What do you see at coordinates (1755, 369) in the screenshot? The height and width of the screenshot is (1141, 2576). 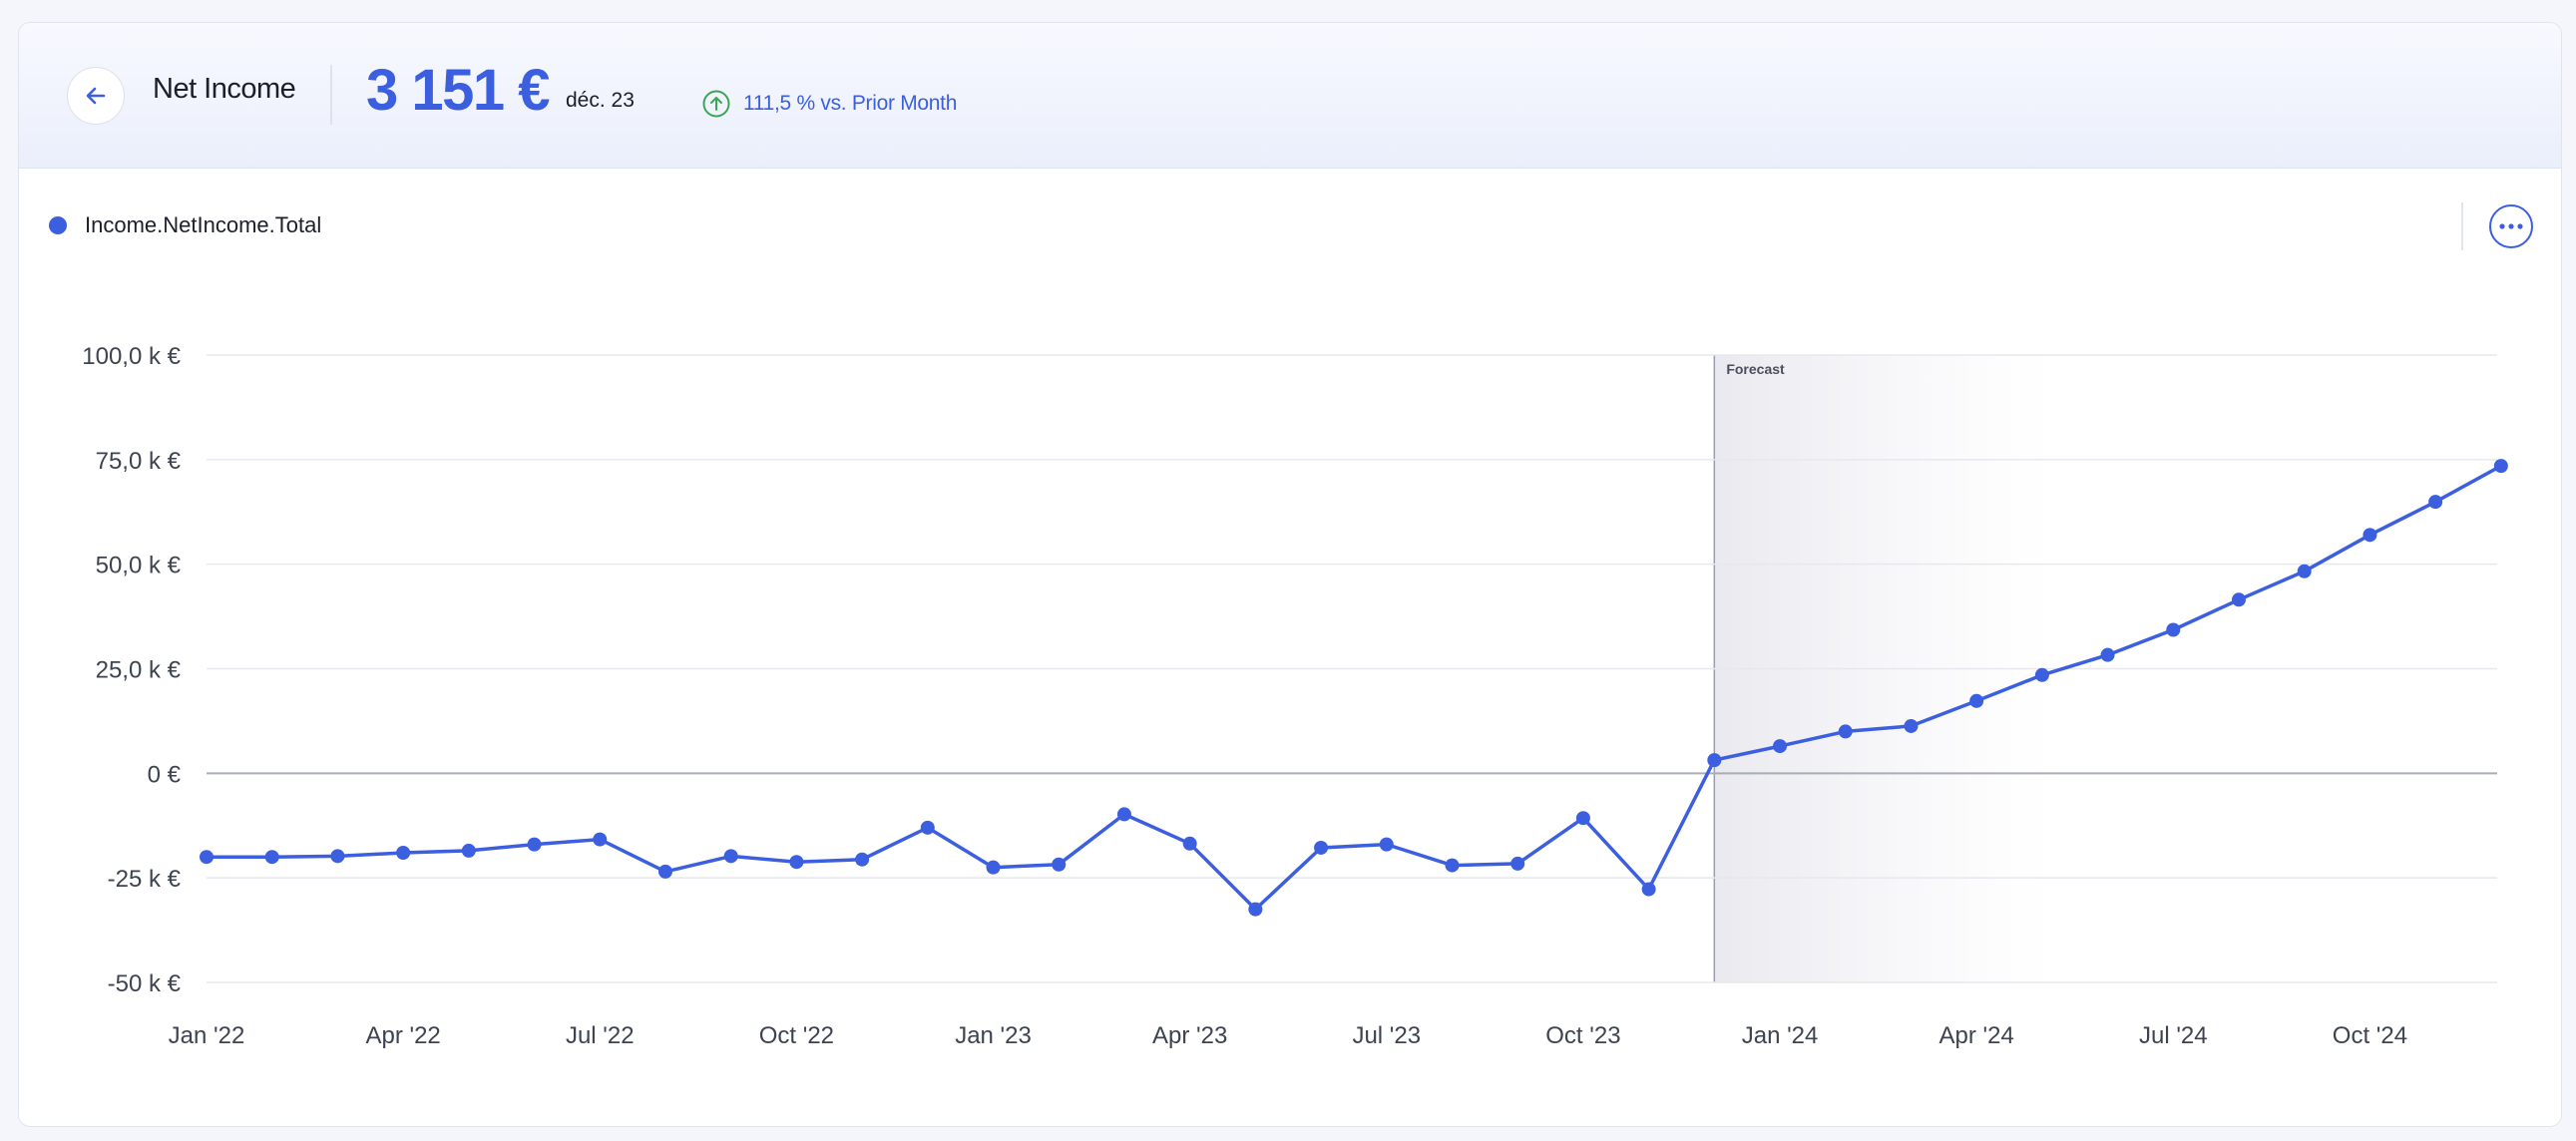 I see `forecast-label: Forecast` at bounding box center [1755, 369].